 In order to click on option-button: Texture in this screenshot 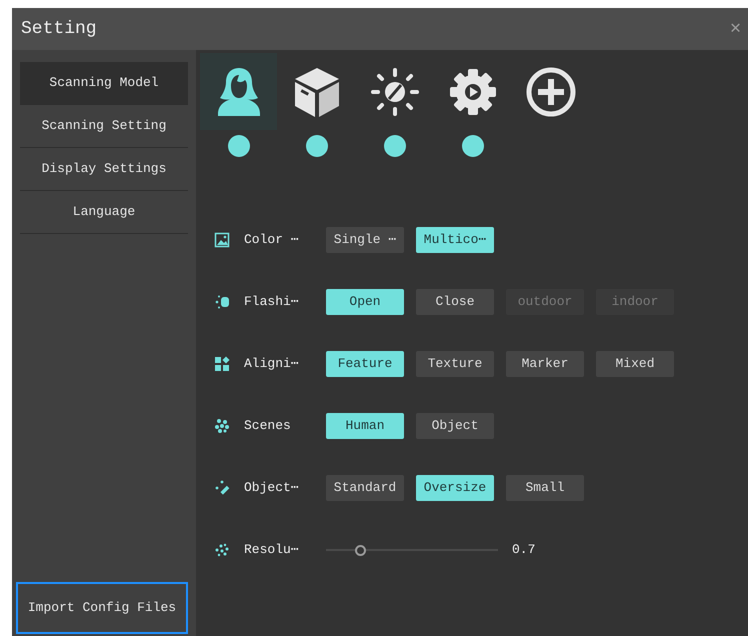, I will do `click(455, 364)`.